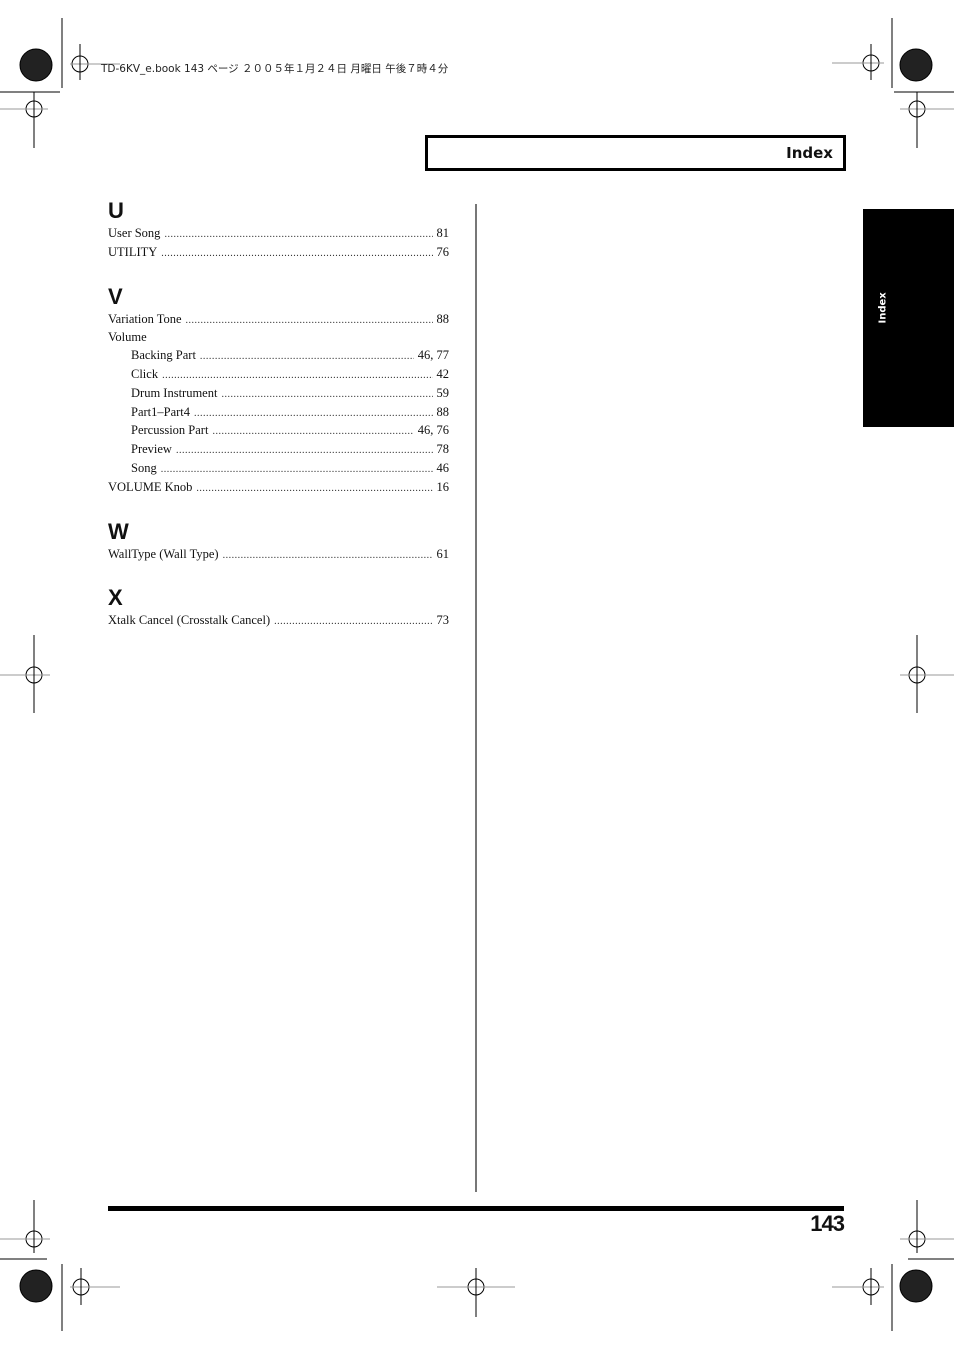 This screenshot has width=954, height=1351. What do you see at coordinates (443, 373) in the screenshot?
I see `entry-pages: 42` at bounding box center [443, 373].